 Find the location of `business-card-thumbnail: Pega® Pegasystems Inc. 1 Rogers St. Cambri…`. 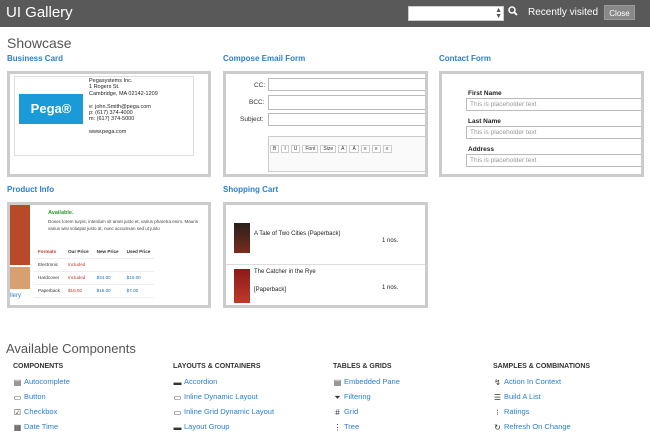

business-card-thumbnail: Pega® Pegasystems Inc. 1 Rogers St. Cambri… is located at coordinates (109, 124).